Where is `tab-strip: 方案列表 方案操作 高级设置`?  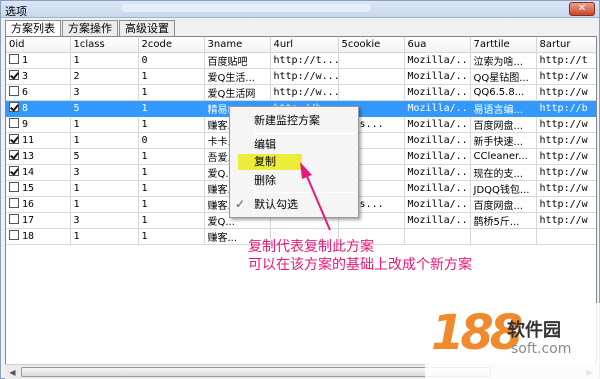 tab-strip: 方案列表 方案操作 高级设置 is located at coordinates (90, 28).